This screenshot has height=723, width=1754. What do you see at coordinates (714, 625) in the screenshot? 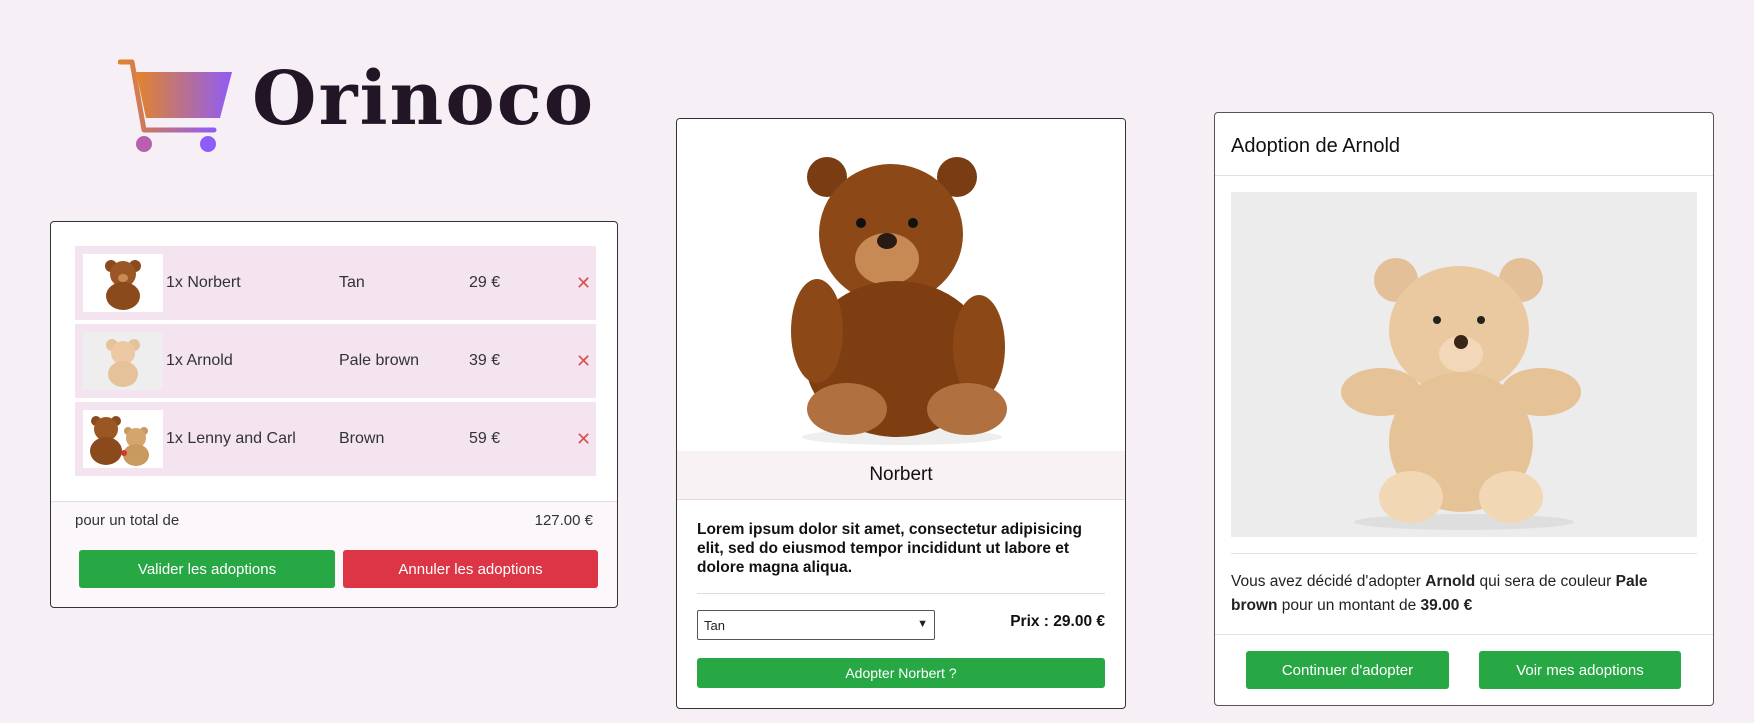
I see `color-select-value: Tan` at bounding box center [714, 625].